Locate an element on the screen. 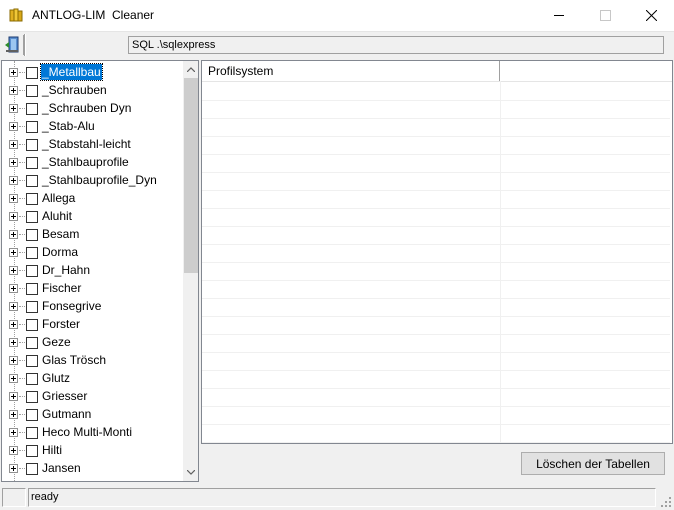 The height and width of the screenshot is (510, 674). tree-item-label: _Schrauben Dyn is located at coordinates (86, 108).